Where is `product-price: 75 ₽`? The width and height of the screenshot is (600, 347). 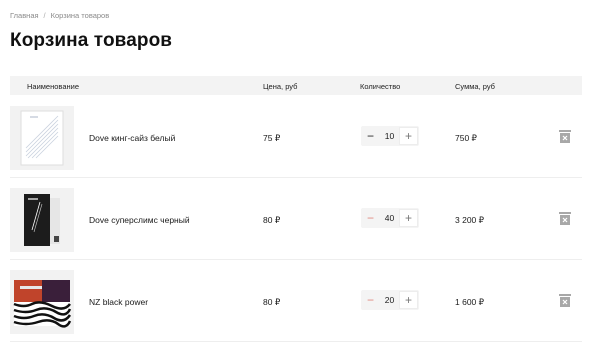 product-price: 75 ₽ is located at coordinates (272, 138).